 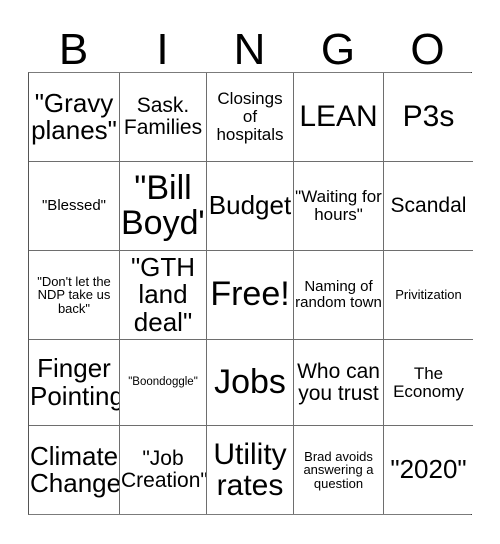 I want to click on bingo-cell: "GTH land deal", so click(x=163, y=295).